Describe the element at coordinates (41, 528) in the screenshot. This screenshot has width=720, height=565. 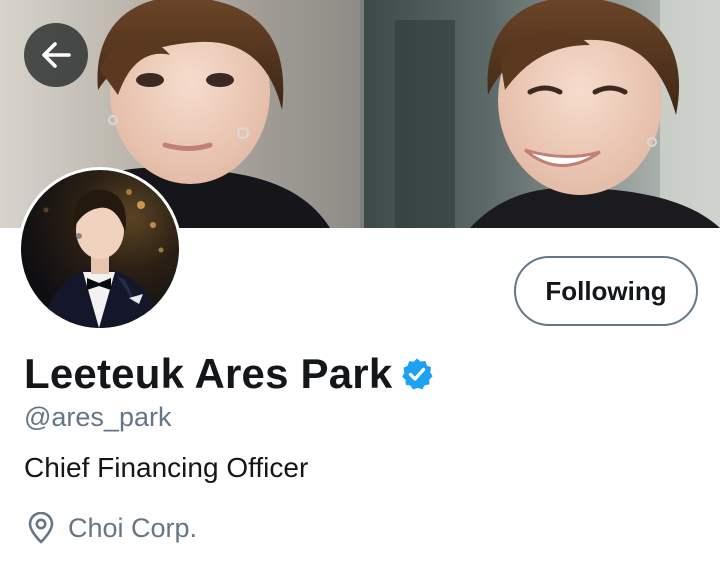
I see `location-pin-icon` at that location.